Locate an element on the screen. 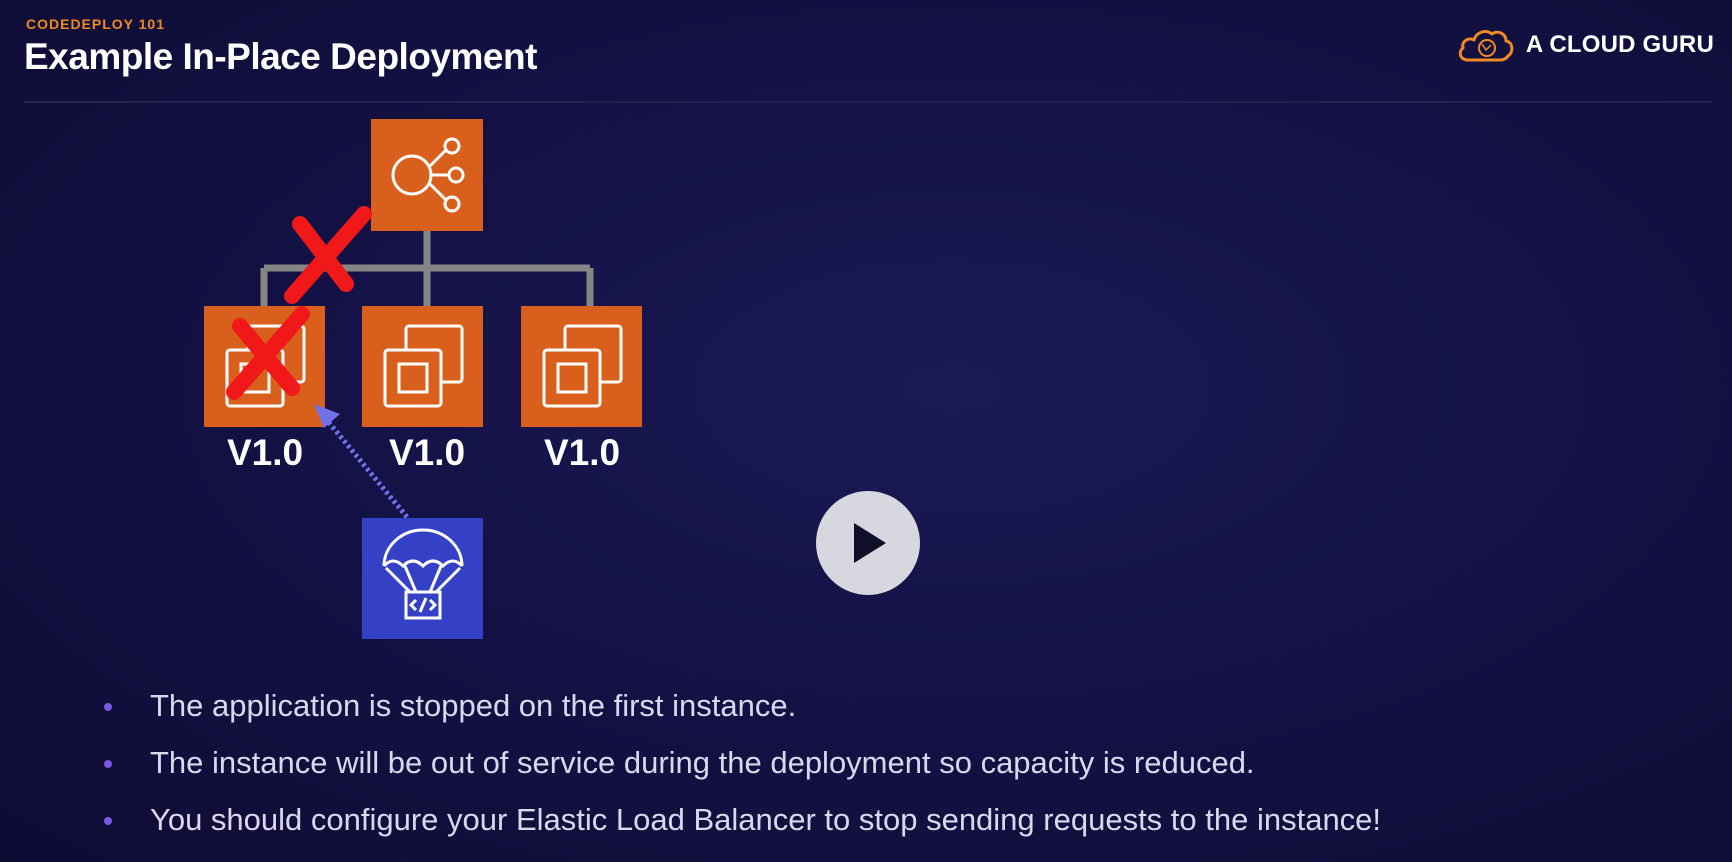 This screenshot has width=1732, height=862. play-icon is located at coordinates (870, 543).